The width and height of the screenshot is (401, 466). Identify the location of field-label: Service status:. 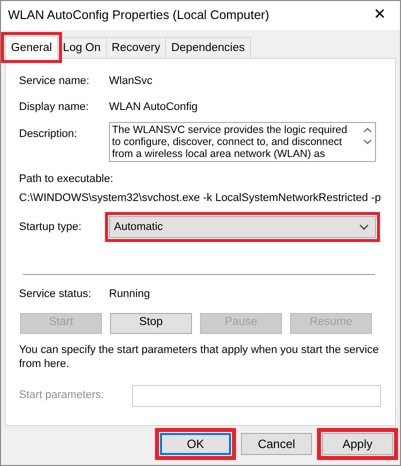
(55, 294).